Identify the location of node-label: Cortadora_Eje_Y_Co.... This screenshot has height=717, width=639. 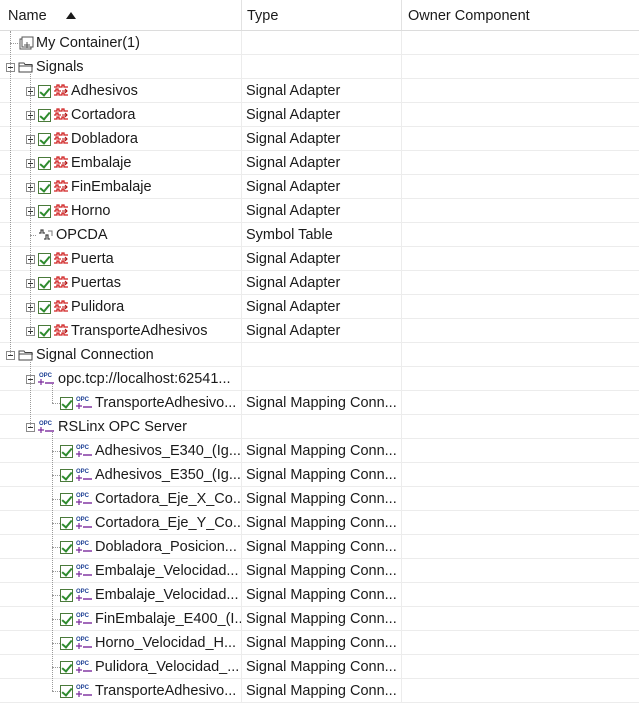
(168, 523).